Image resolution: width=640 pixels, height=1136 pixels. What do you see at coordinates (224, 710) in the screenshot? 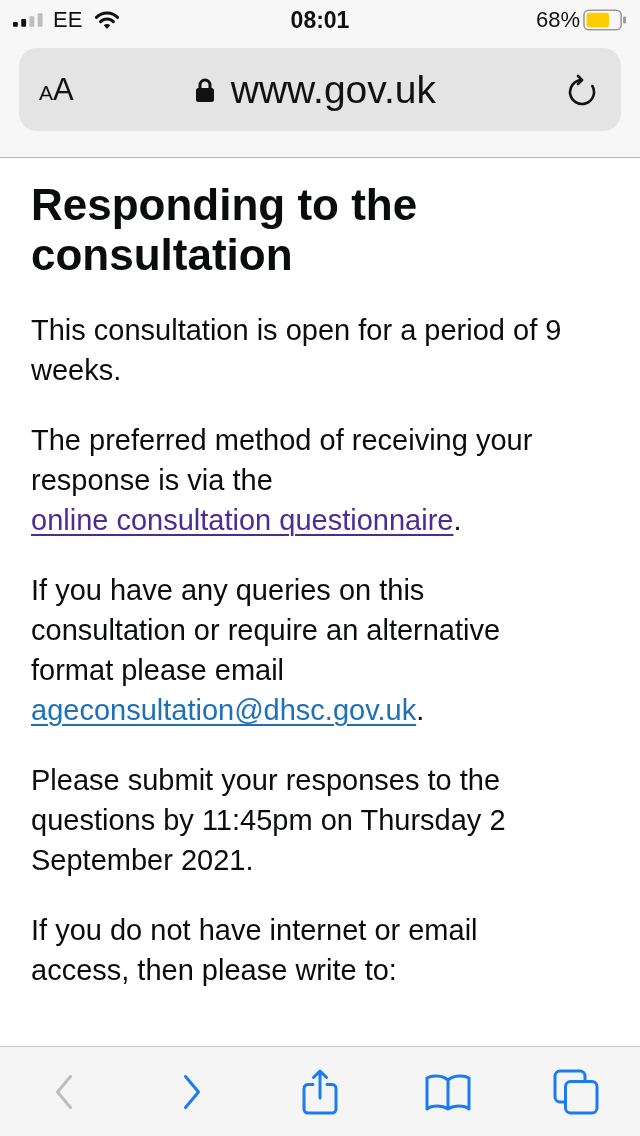
I see `link: ageconsultation@dhsc.gov.uk` at bounding box center [224, 710].